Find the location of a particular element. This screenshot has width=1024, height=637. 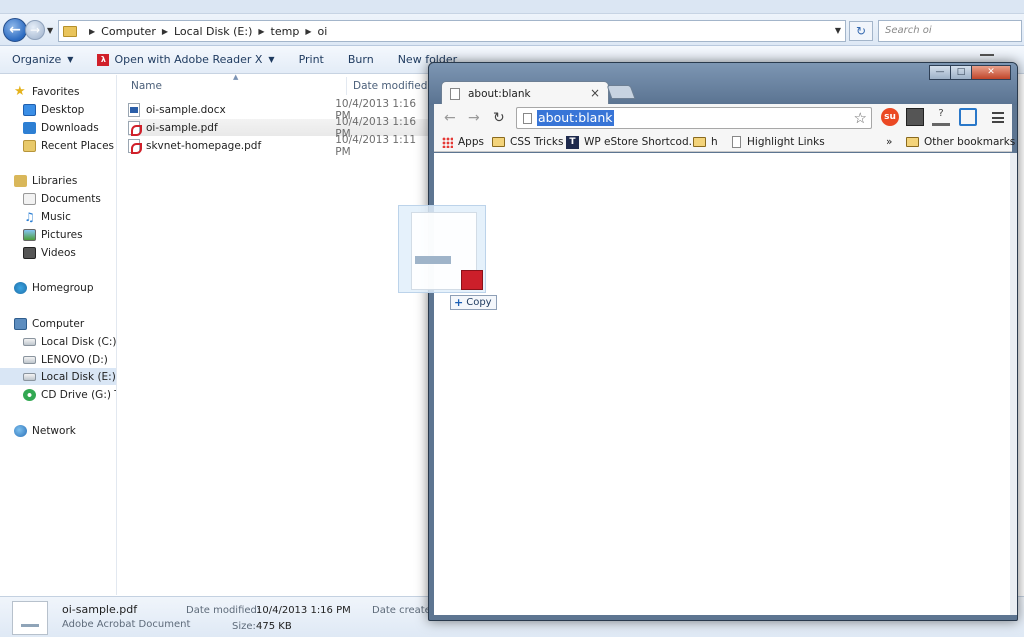

stumbleupon-icon: su is located at coordinates (890, 117).